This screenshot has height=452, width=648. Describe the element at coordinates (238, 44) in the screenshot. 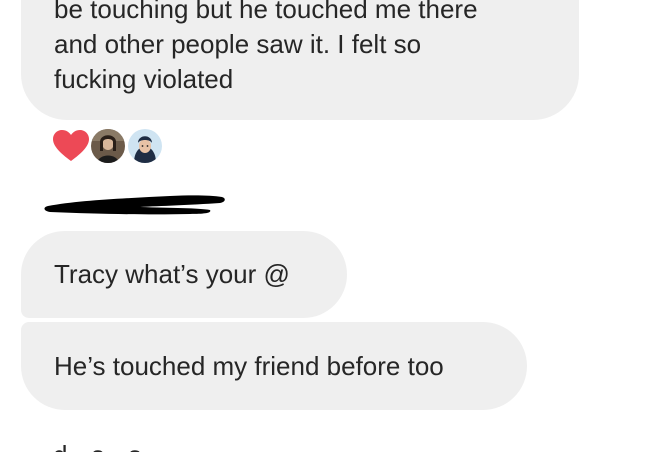

I see `message-text-line: and other people saw it. I felt so` at that location.